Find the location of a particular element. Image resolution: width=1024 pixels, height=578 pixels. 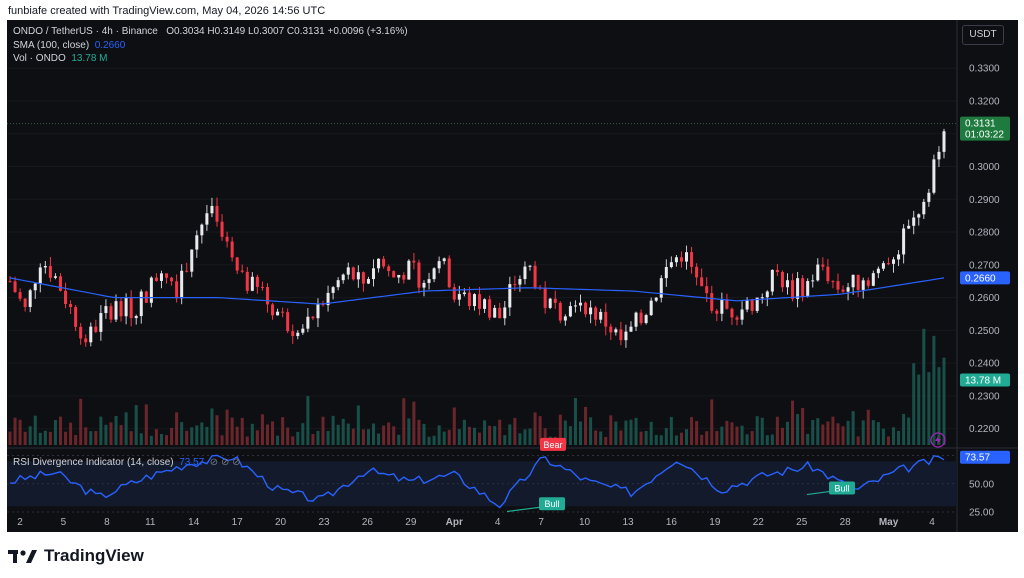

time-axis-tick: 13 is located at coordinates (628, 522).